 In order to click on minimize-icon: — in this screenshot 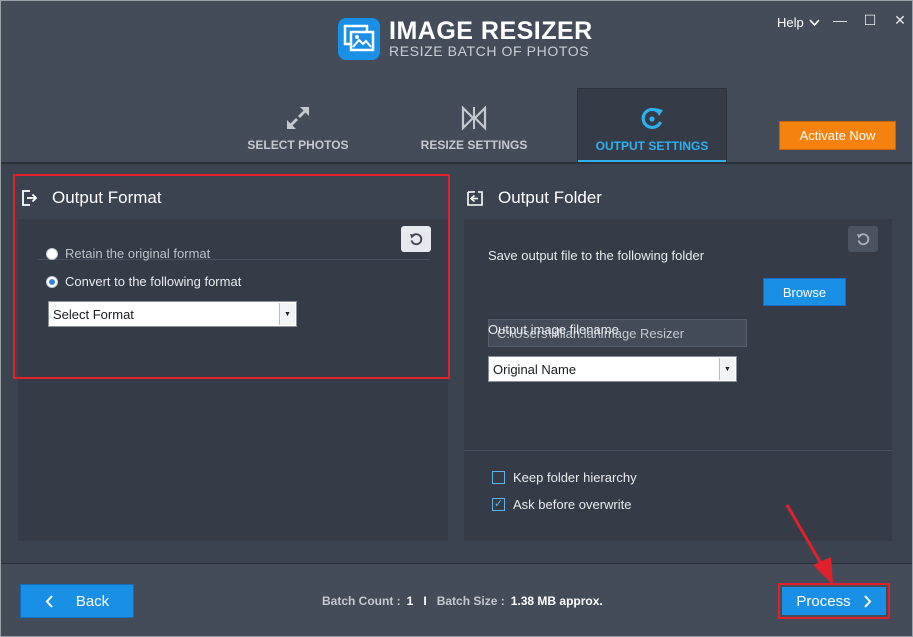, I will do `click(840, 20)`.